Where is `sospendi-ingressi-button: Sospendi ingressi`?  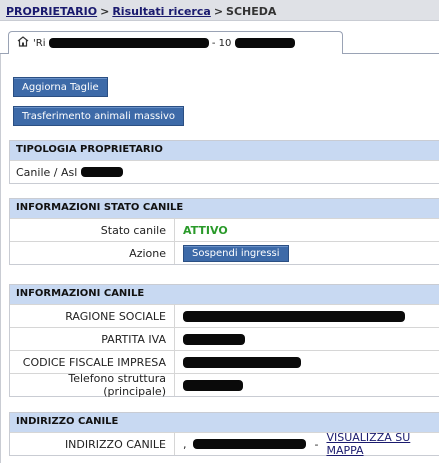
sospendi-ingressi-button: Sospendi ingressi is located at coordinates (236, 253).